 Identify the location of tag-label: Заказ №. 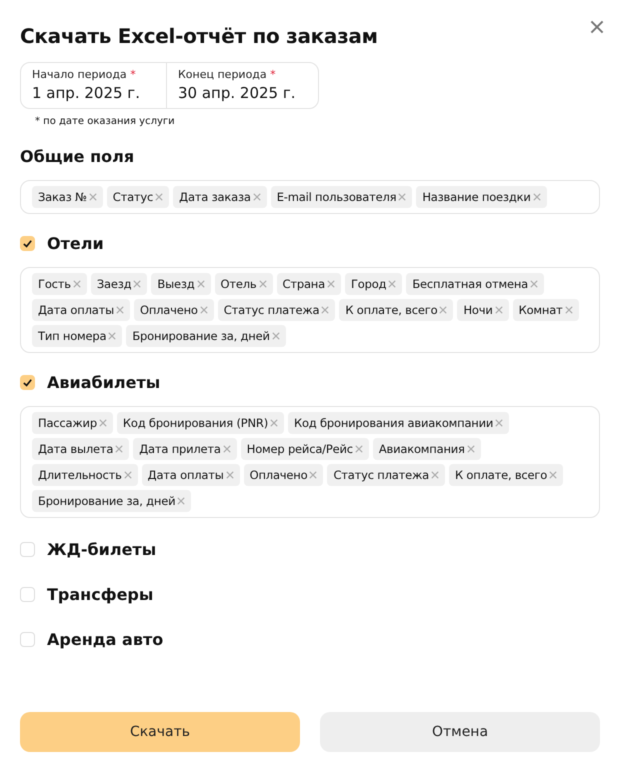
(62, 197).